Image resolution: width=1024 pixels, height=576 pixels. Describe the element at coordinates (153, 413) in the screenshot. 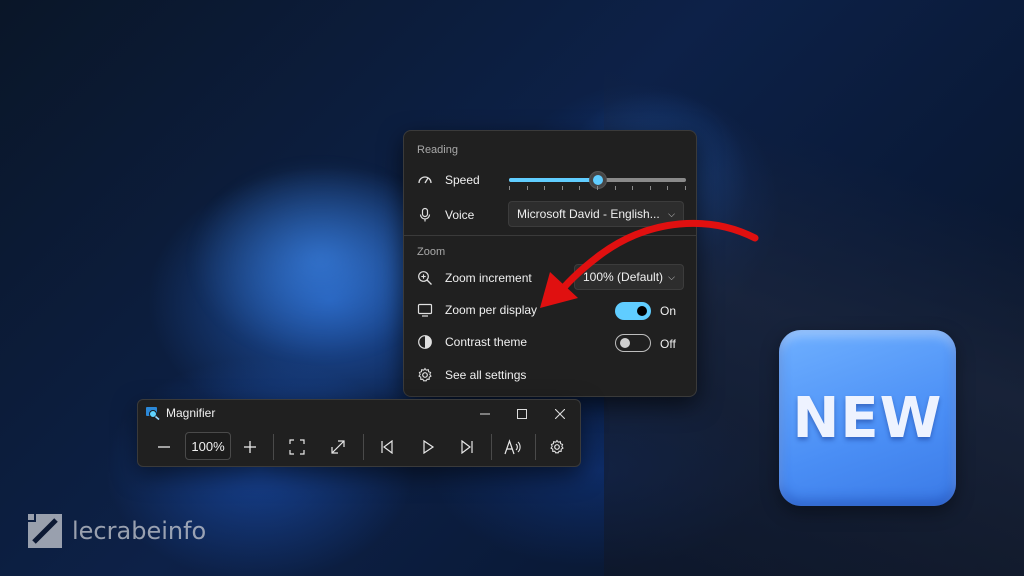

I see `magnifier-app-icon` at that location.